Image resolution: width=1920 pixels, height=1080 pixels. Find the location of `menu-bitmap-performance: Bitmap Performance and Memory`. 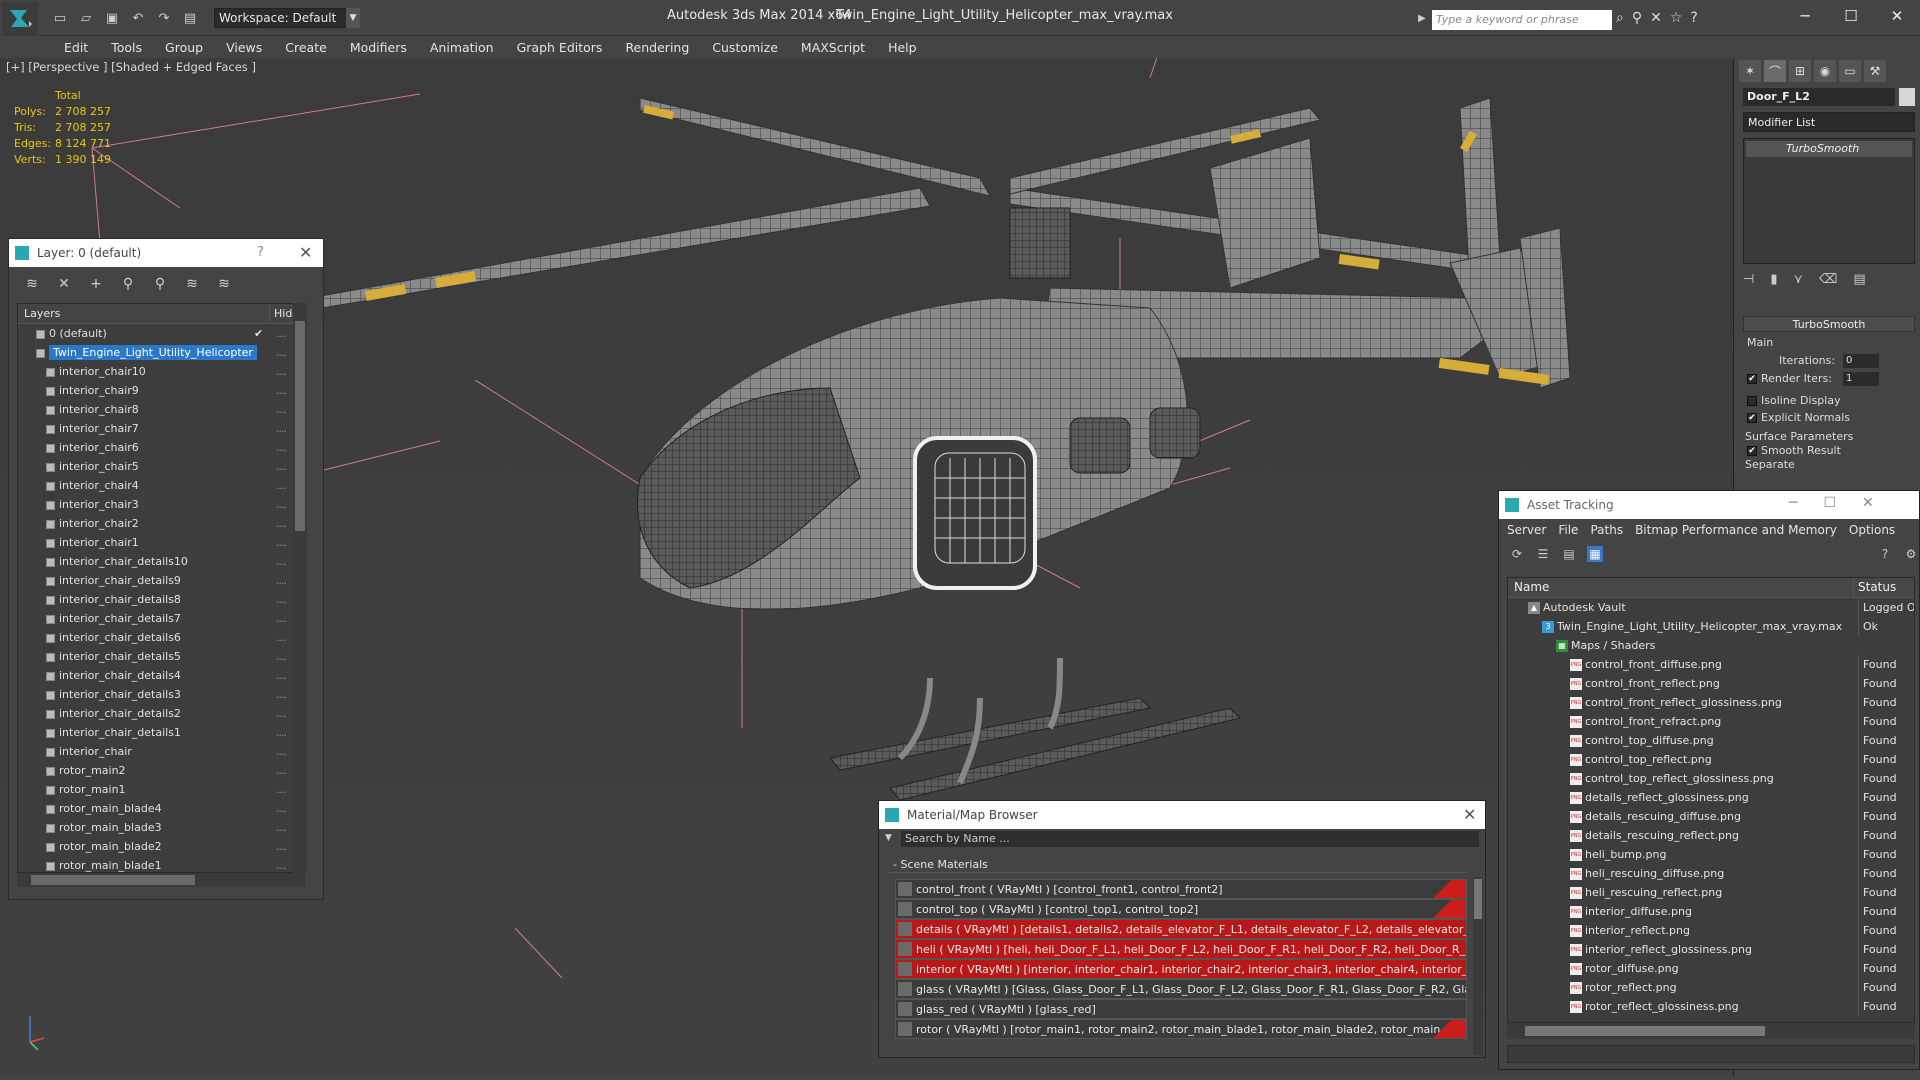

menu-bitmap-performance: Bitmap Performance and Memory is located at coordinates (1736, 530).